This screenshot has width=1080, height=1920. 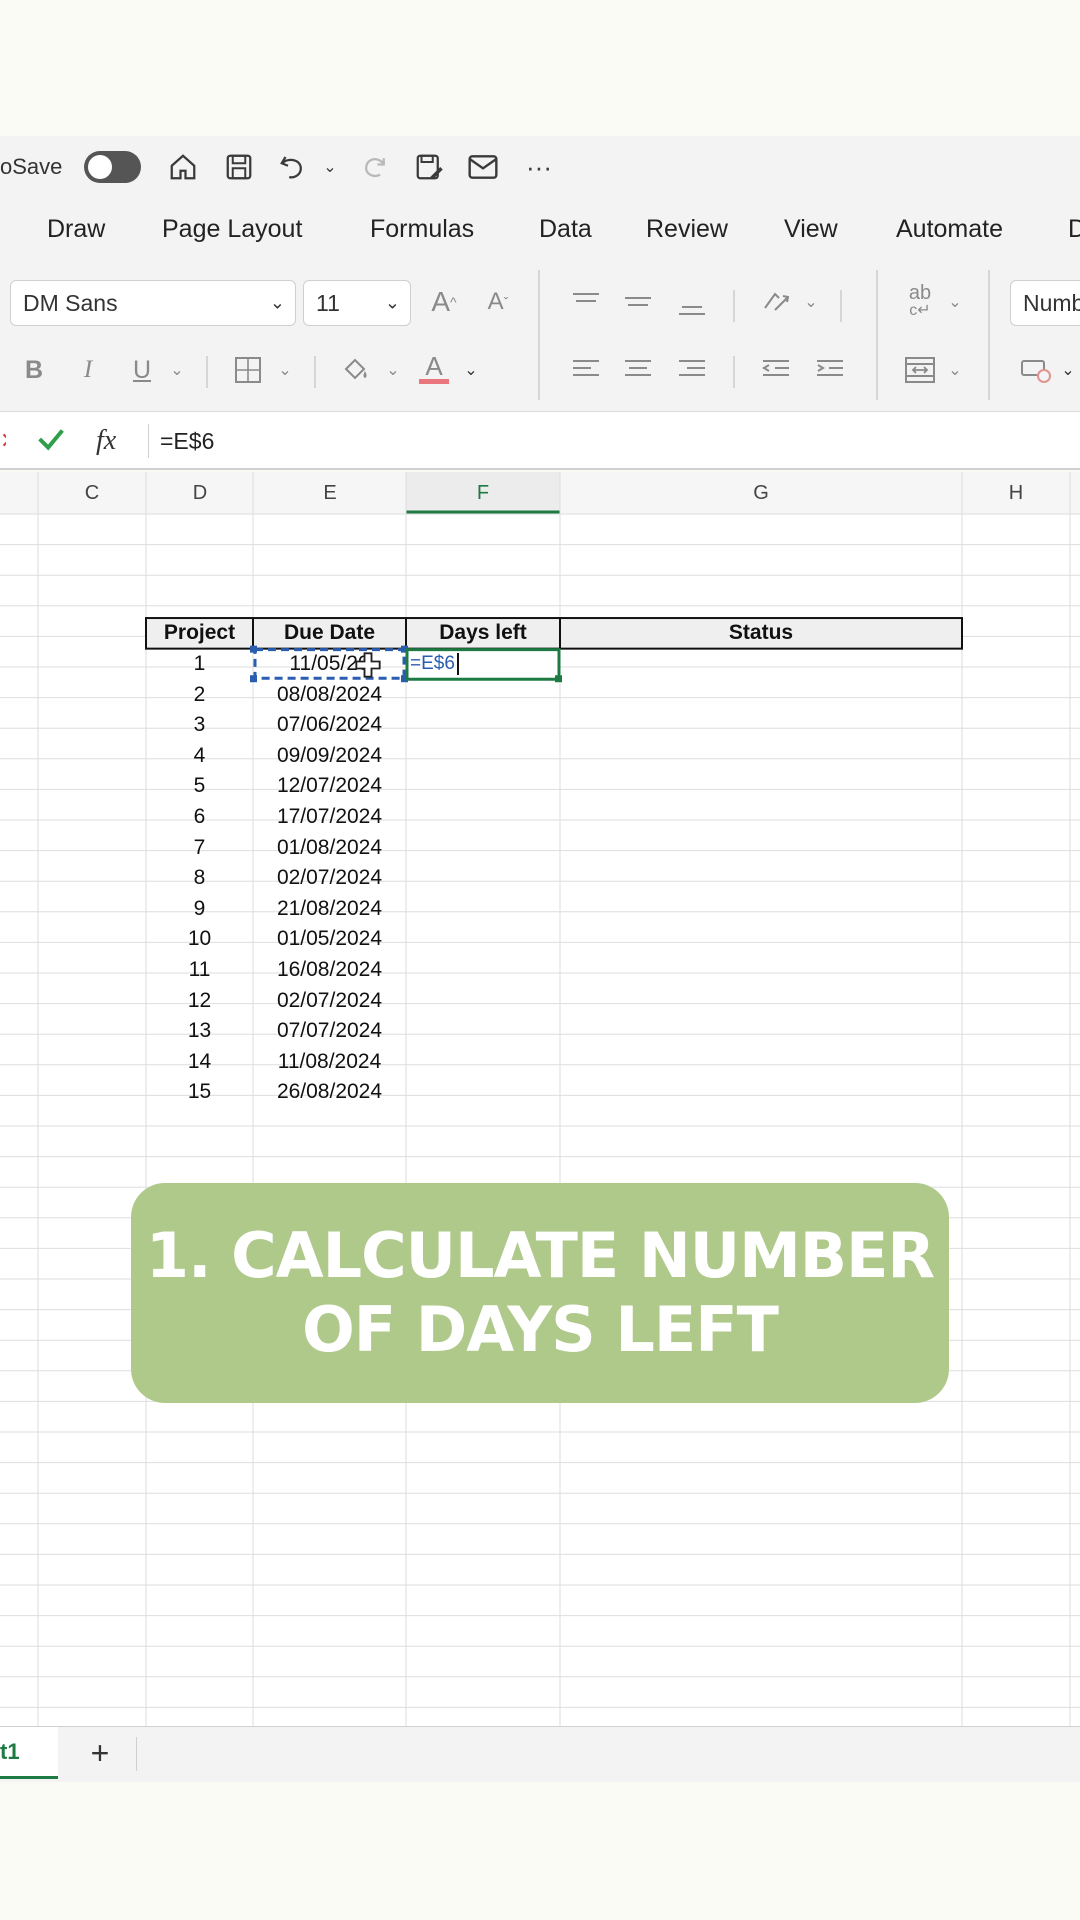 What do you see at coordinates (106, 441) in the screenshot?
I see `insert-function-button: fx` at bounding box center [106, 441].